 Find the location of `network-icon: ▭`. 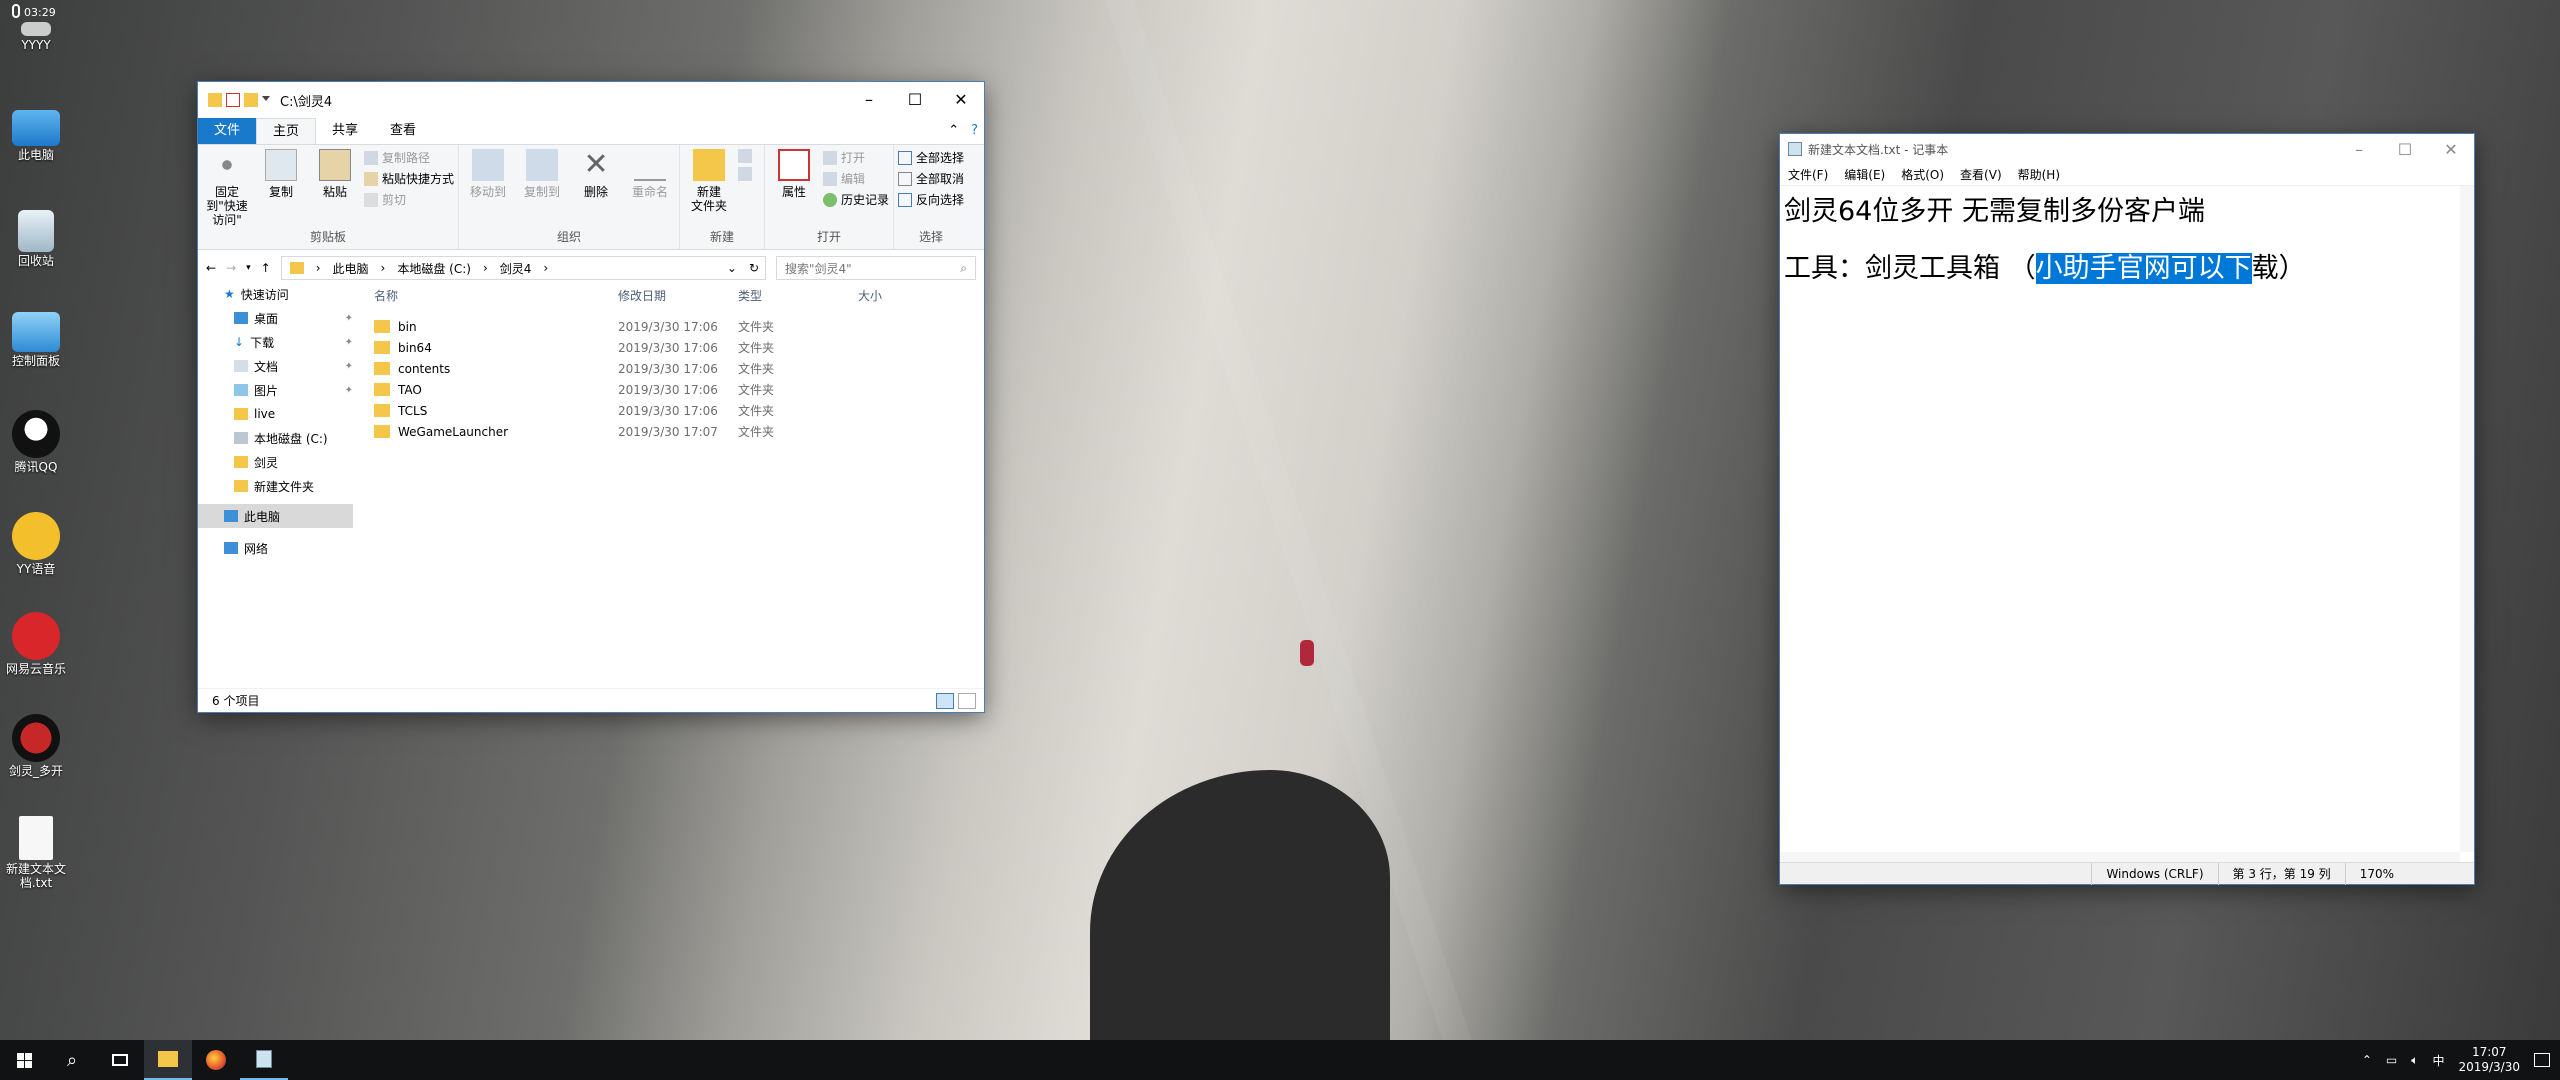

network-icon: ▭ is located at coordinates (2391, 1060).